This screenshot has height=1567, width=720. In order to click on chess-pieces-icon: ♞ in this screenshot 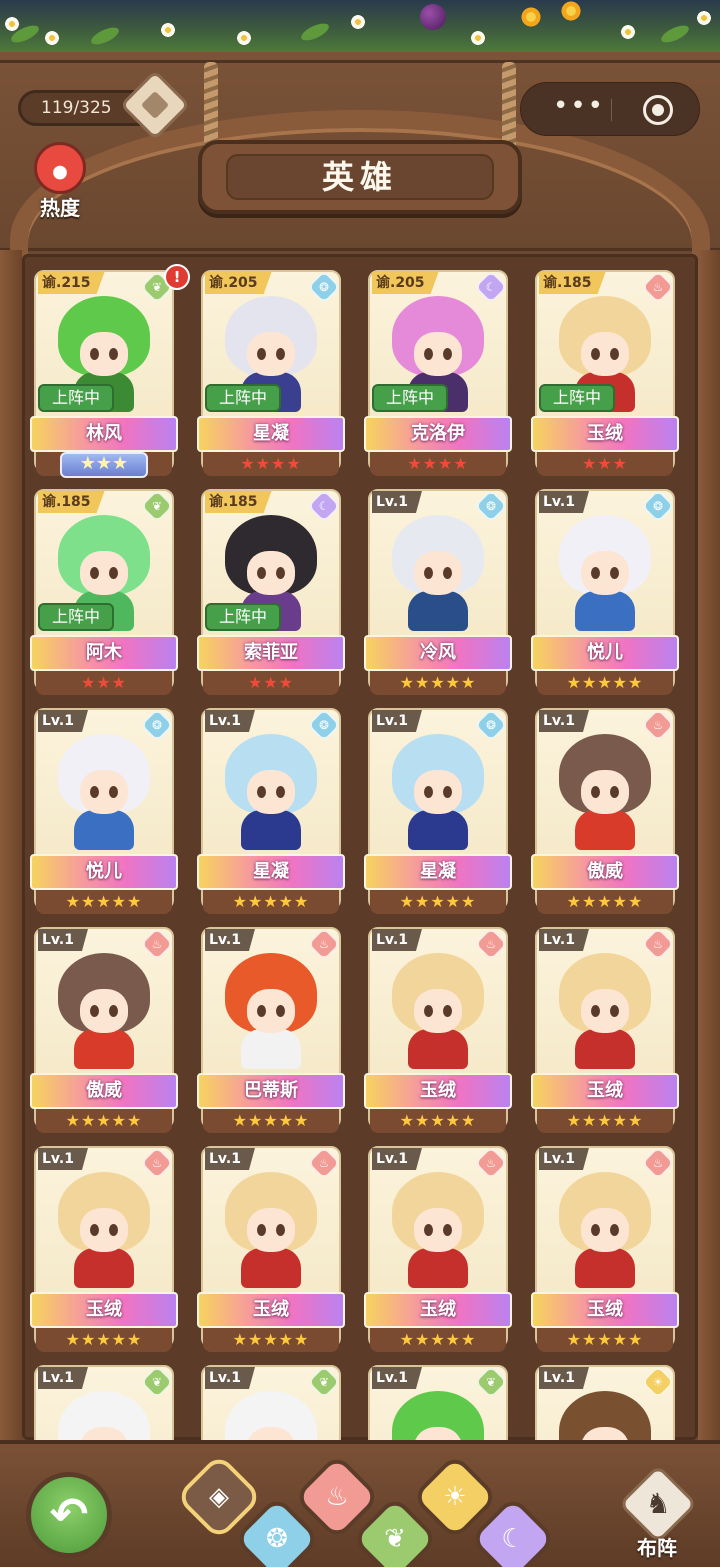, I will do `click(658, 1503)`.